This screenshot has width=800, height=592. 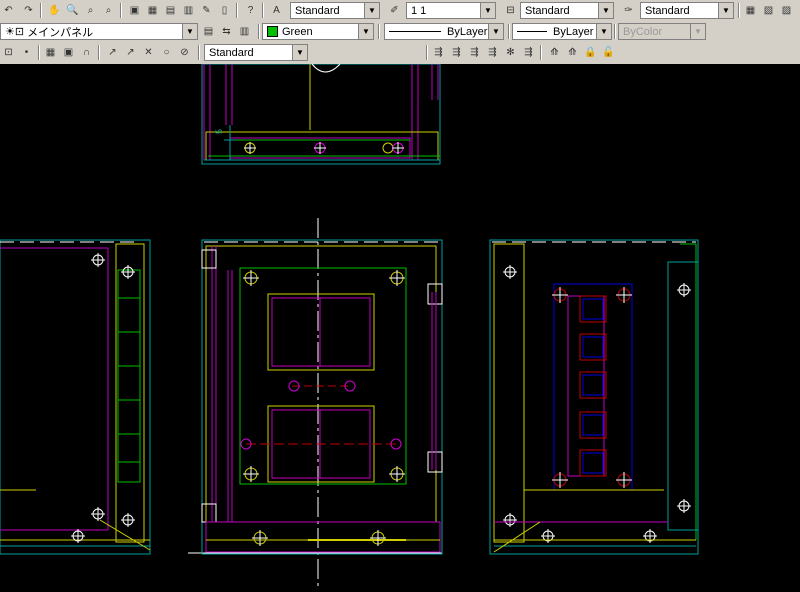 I want to click on dim-style-value: Standard, so click(x=547, y=10).